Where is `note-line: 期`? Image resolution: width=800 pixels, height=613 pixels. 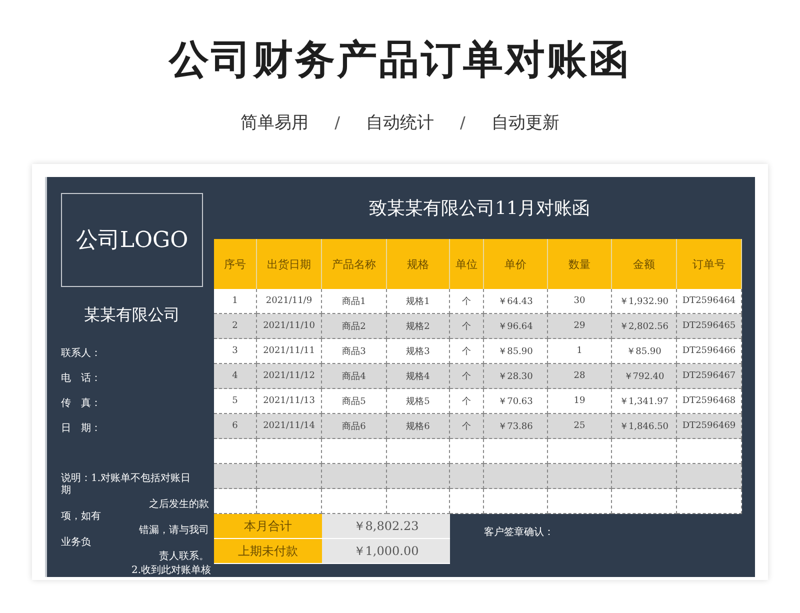
note-line: 期 is located at coordinates (66, 491).